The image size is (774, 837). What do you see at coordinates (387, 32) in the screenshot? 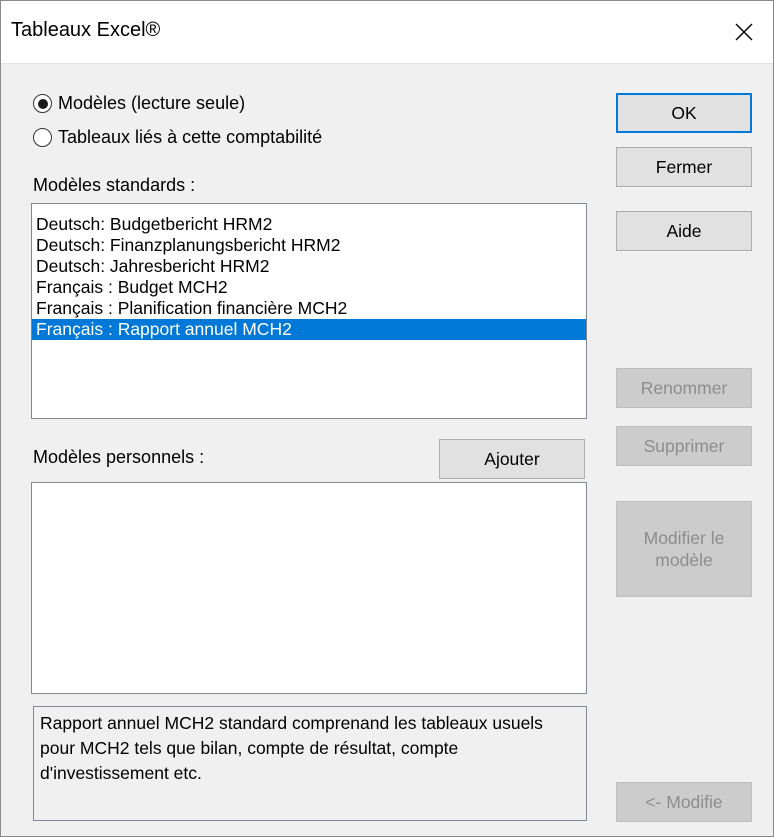
I see `title-bar: Tableaux Excel®` at bounding box center [387, 32].